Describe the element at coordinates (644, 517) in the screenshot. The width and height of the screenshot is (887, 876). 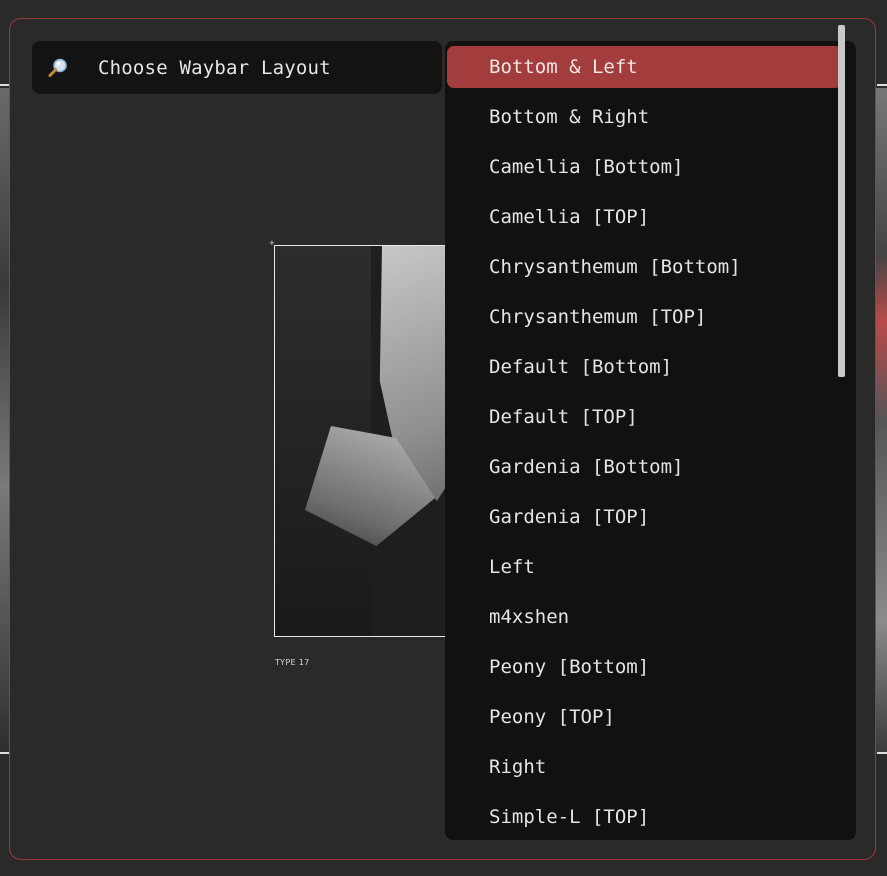
I see `list-item: Gardenia [TOP]` at that location.